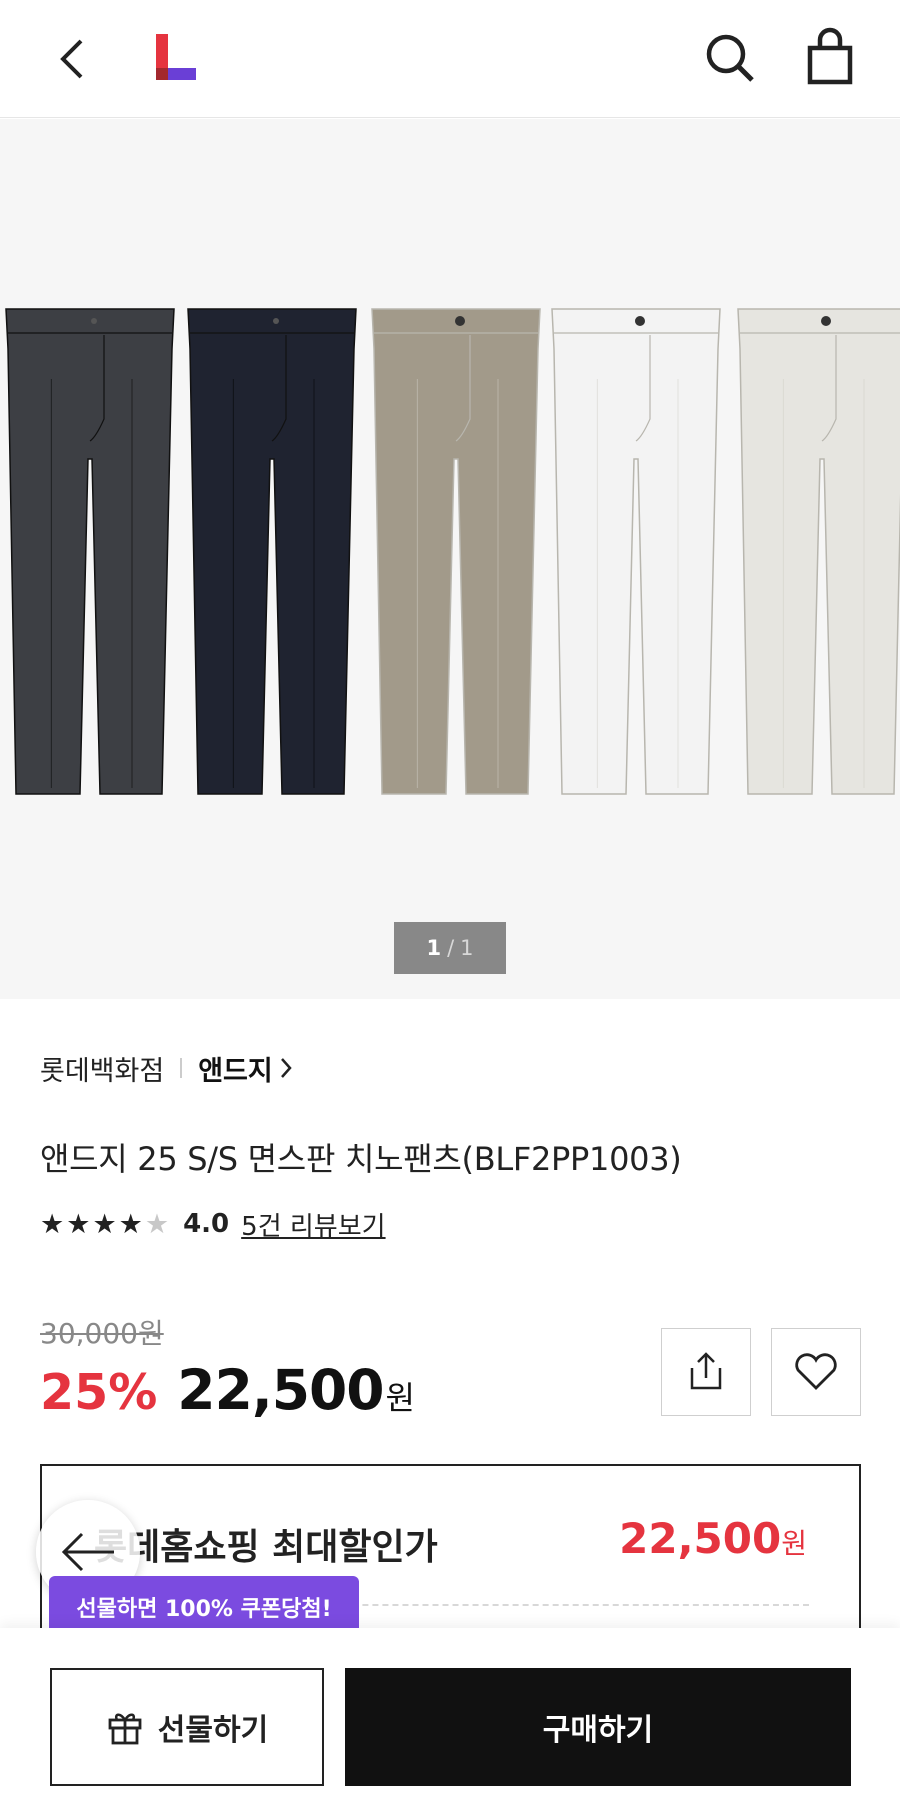 The width and height of the screenshot is (900, 1802). I want to click on bottom-action-bar: 선물하기 구매하기, so click(450, 1715).